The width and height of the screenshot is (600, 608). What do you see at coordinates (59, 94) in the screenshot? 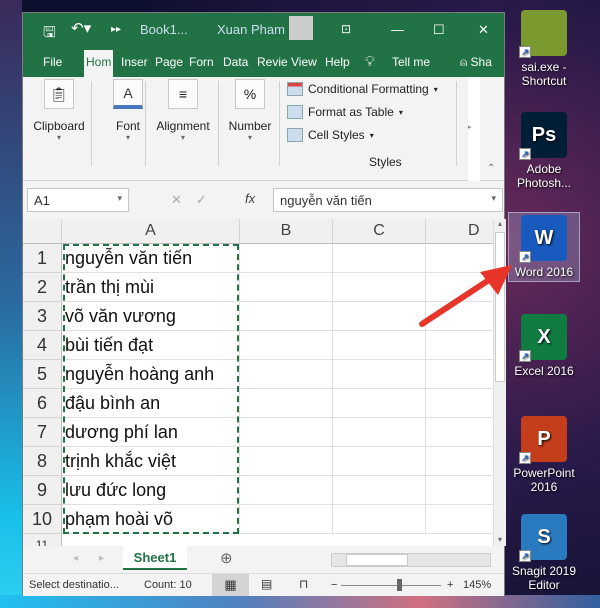
I see `clipboard-icon: 📋︎` at bounding box center [59, 94].